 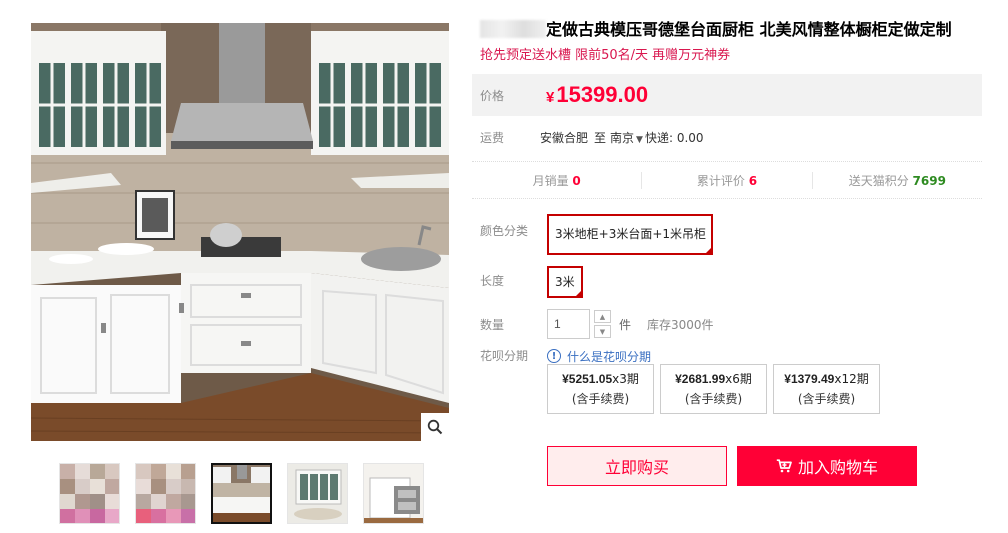 What do you see at coordinates (587, 379) in the screenshot?
I see `plan-price: ¥5251.05` at bounding box center [587, 379].